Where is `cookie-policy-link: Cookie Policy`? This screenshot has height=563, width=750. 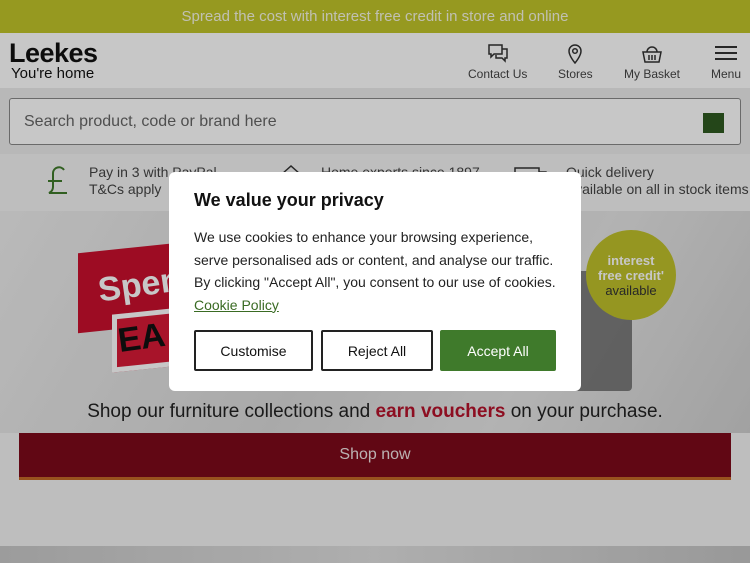 cookie-policy-link: Cookie Policy is located at coordinates (236, 305).